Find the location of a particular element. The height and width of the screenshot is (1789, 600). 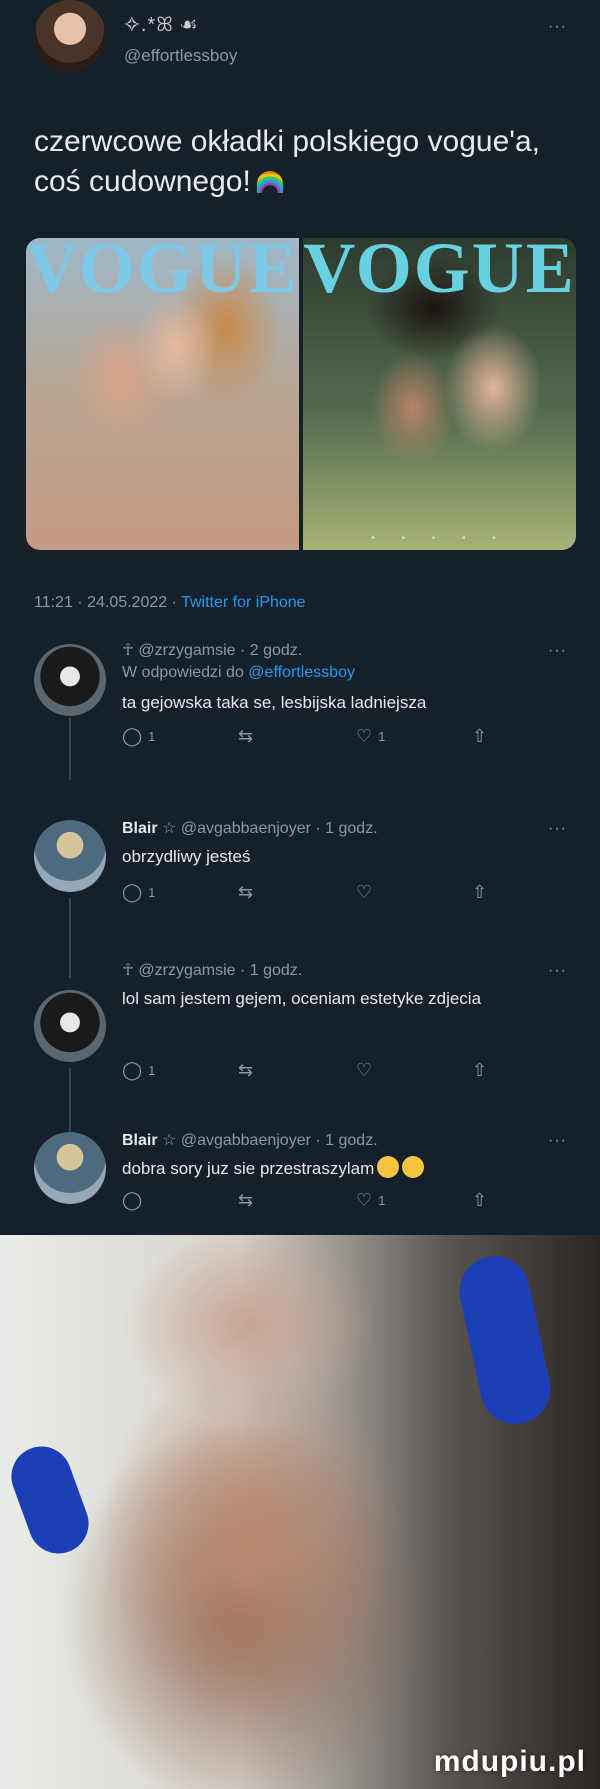

reply-actions: ◯ ⇆ ♡ 1 ⇧ is located at coordinates (337, 1202).